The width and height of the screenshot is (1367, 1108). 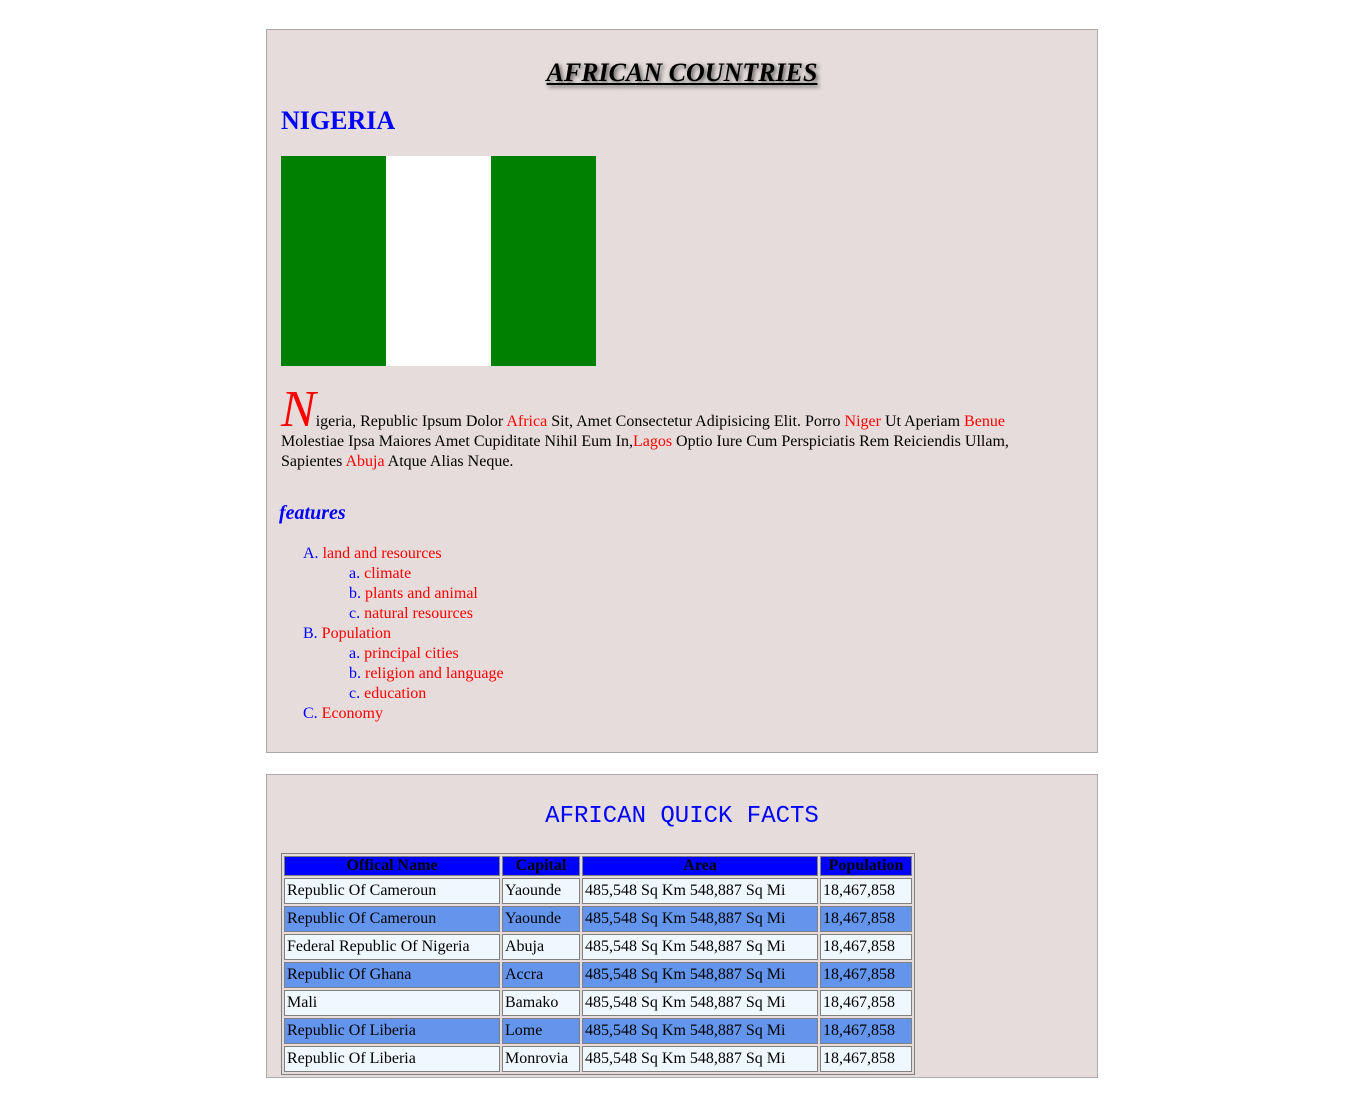 What do you see at coordinates (403, 714) in the screenshot?
I see `list-item: C. Economy` at bounding box center [403, 714].